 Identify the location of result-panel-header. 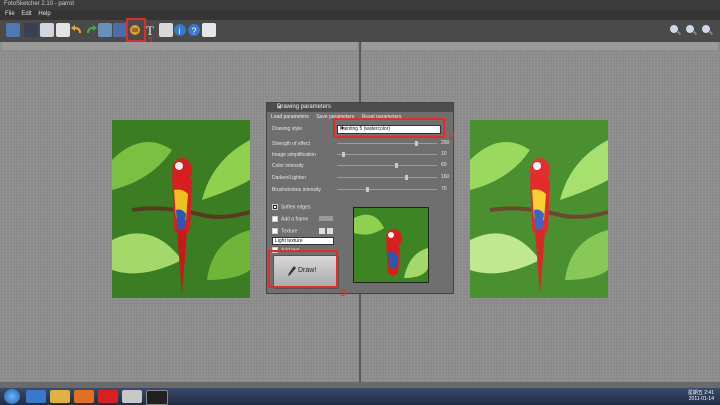
(540, 46).